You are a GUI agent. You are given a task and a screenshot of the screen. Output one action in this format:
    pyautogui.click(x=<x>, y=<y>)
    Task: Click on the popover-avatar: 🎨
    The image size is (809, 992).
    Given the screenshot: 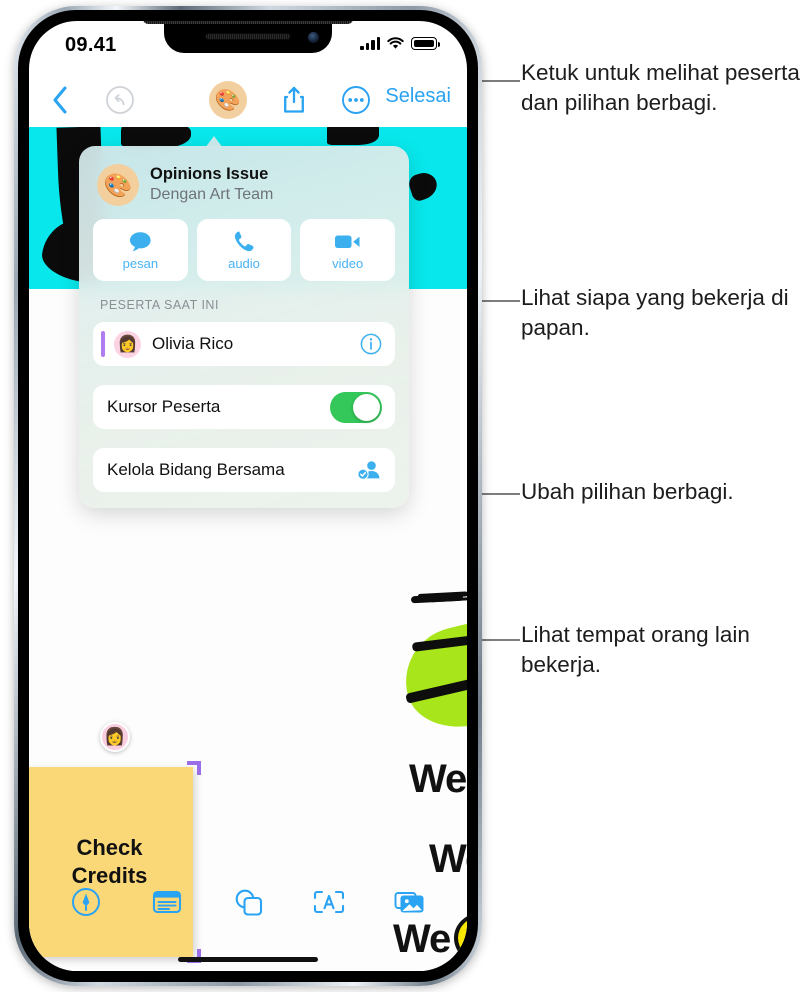 What is the action you would take?
    pyautogui.click(x=118, y=185)
    